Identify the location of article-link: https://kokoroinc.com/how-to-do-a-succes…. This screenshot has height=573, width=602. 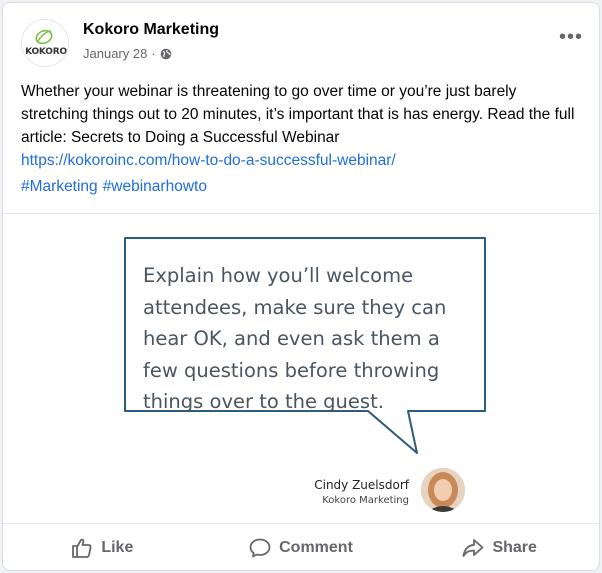
(303, 160).